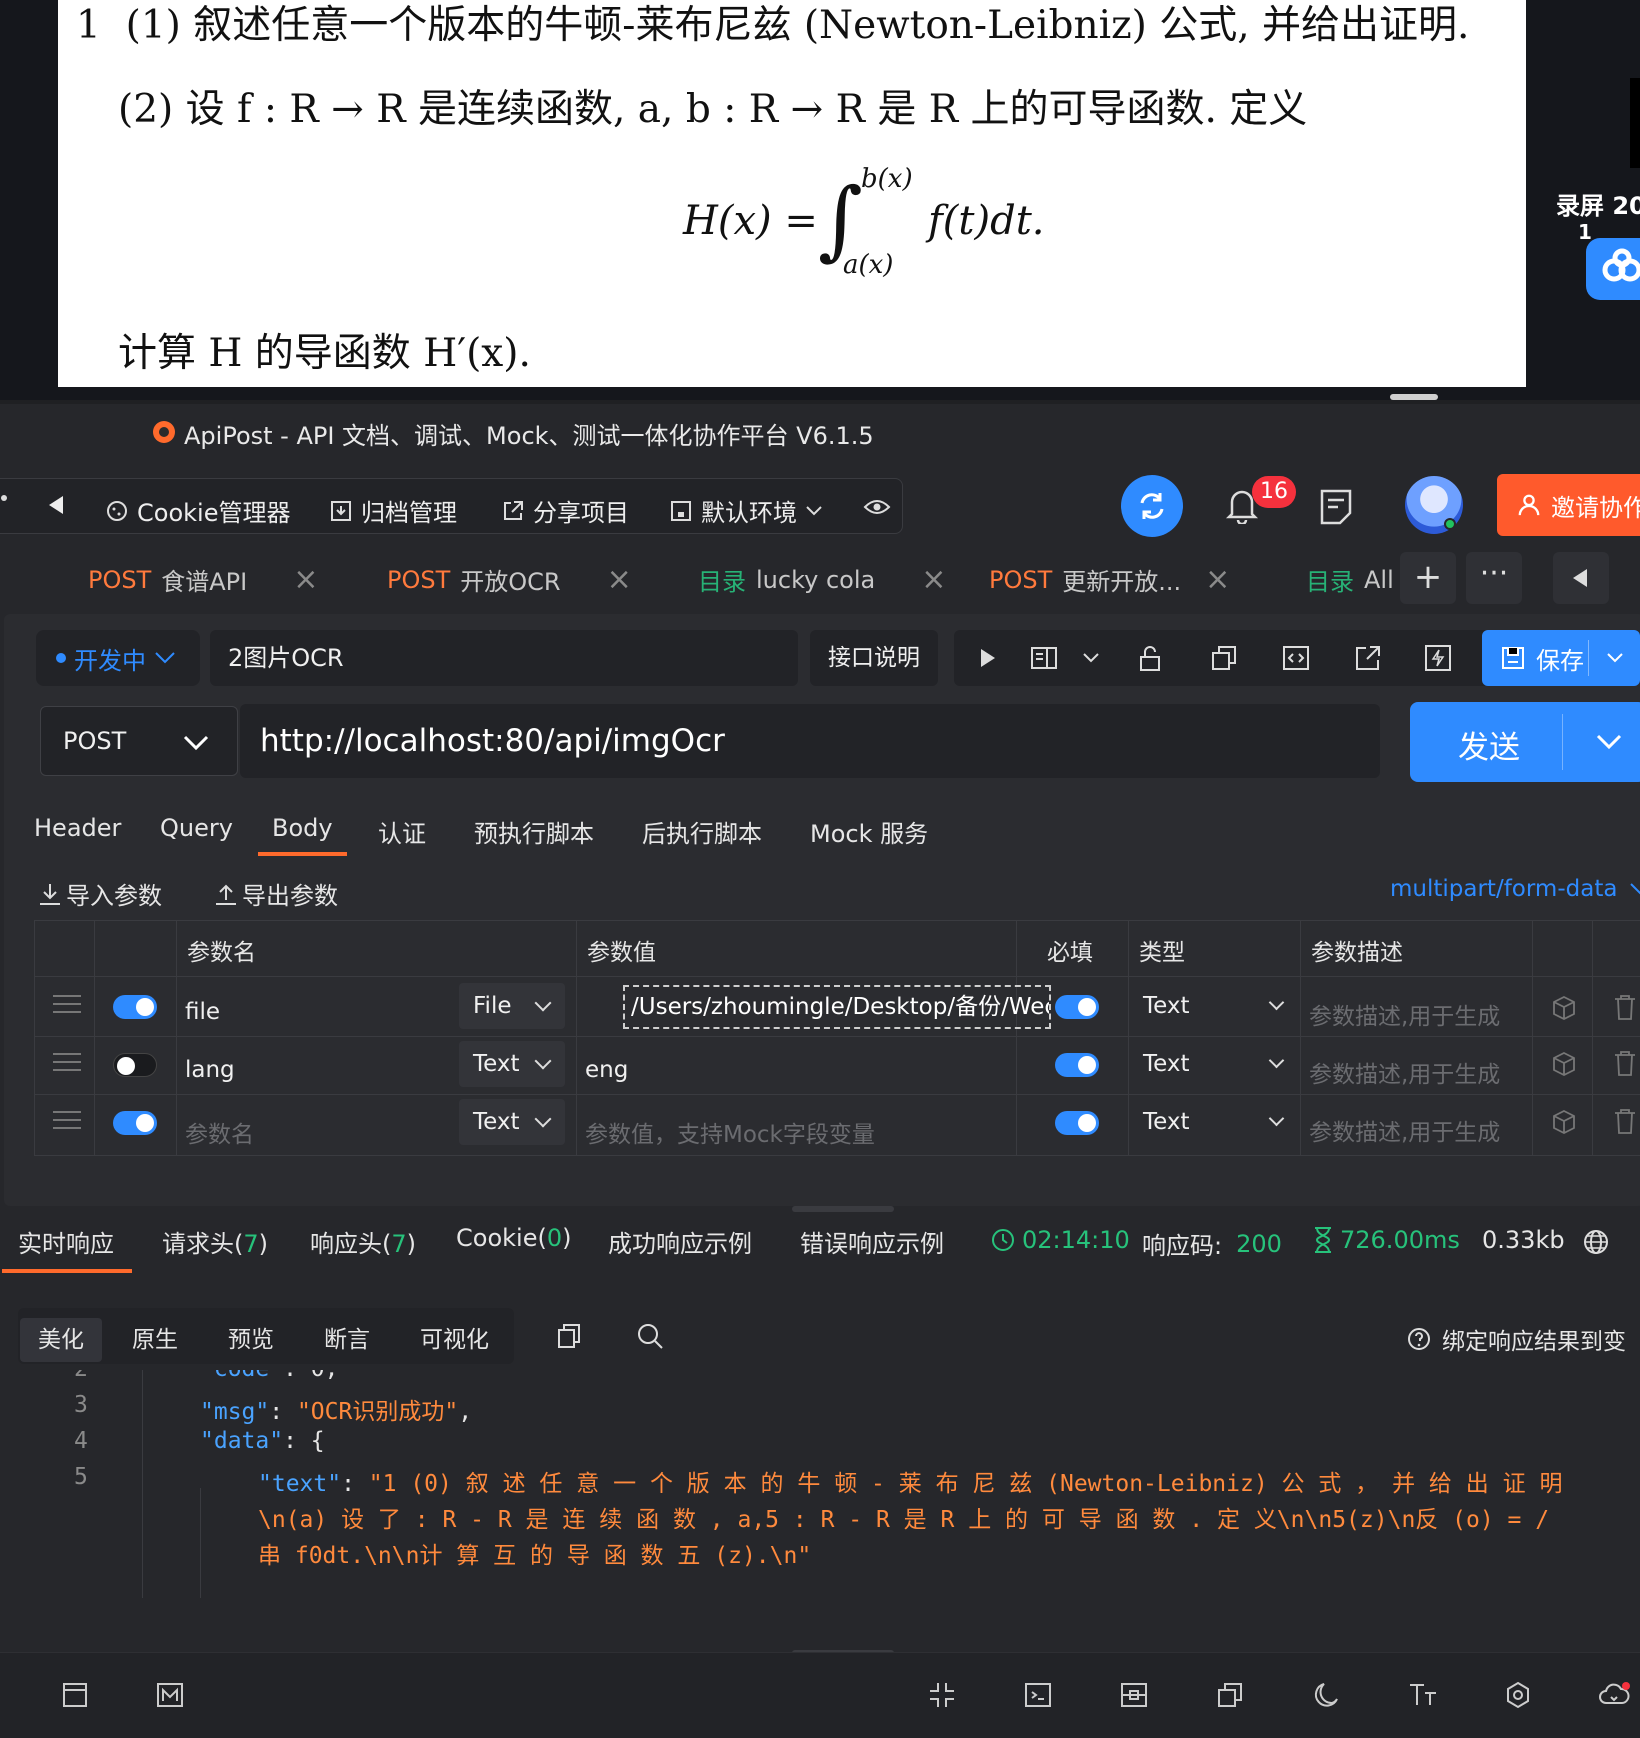 The width and height of the screenshot is (1640, 1738). I want to click on file-path-input: /Users/zhoumingle/Desktop/备份/Wech, so click(837, 1007).